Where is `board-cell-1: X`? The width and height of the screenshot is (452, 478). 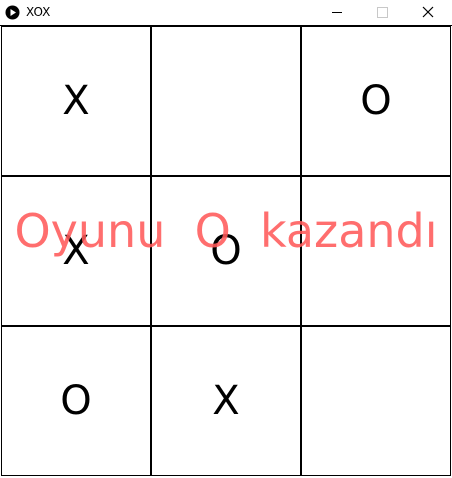
board-cell-1: X is located at coordinates (76, 101).